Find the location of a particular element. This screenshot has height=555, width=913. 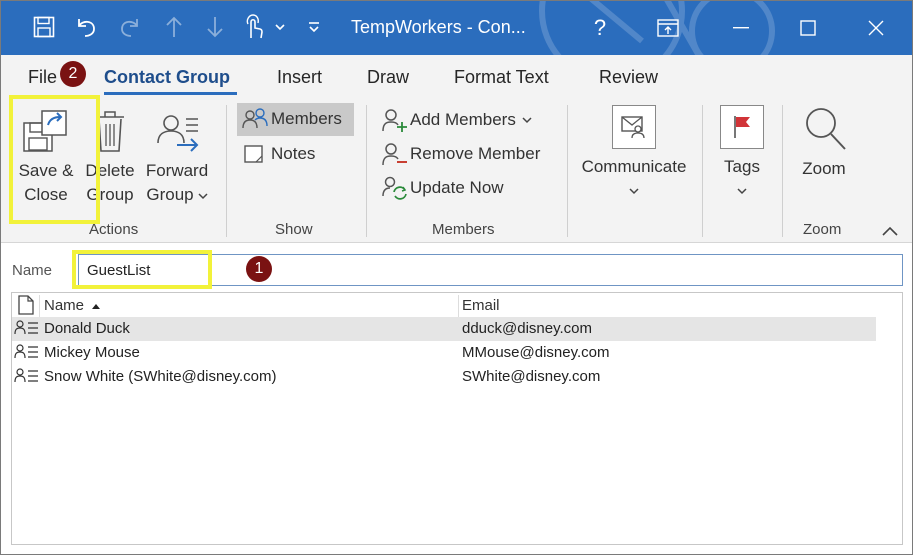

row-email: SWhite@disney.com is located at coordinates (531, 376).